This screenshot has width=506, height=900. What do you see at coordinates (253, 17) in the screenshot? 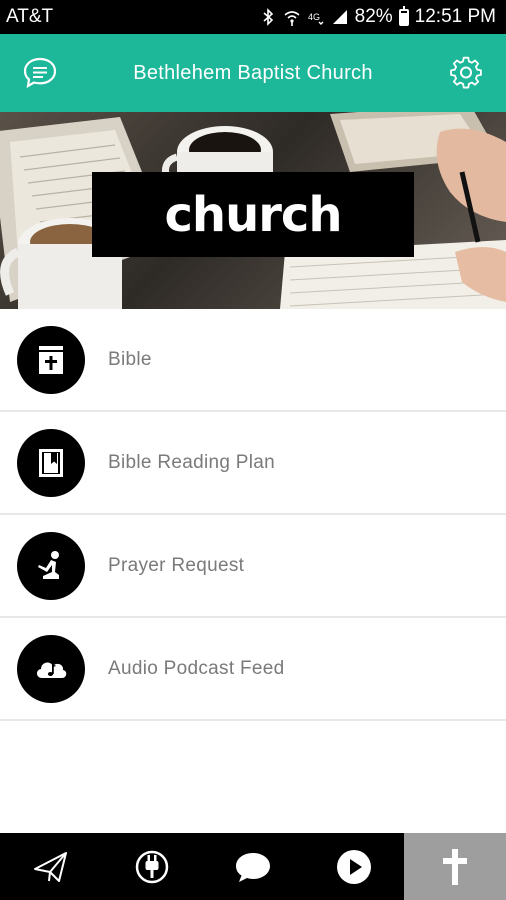
I see `status-bar: AT&T 4G 82% 12:51 PM` at bounding box center [253, 17].